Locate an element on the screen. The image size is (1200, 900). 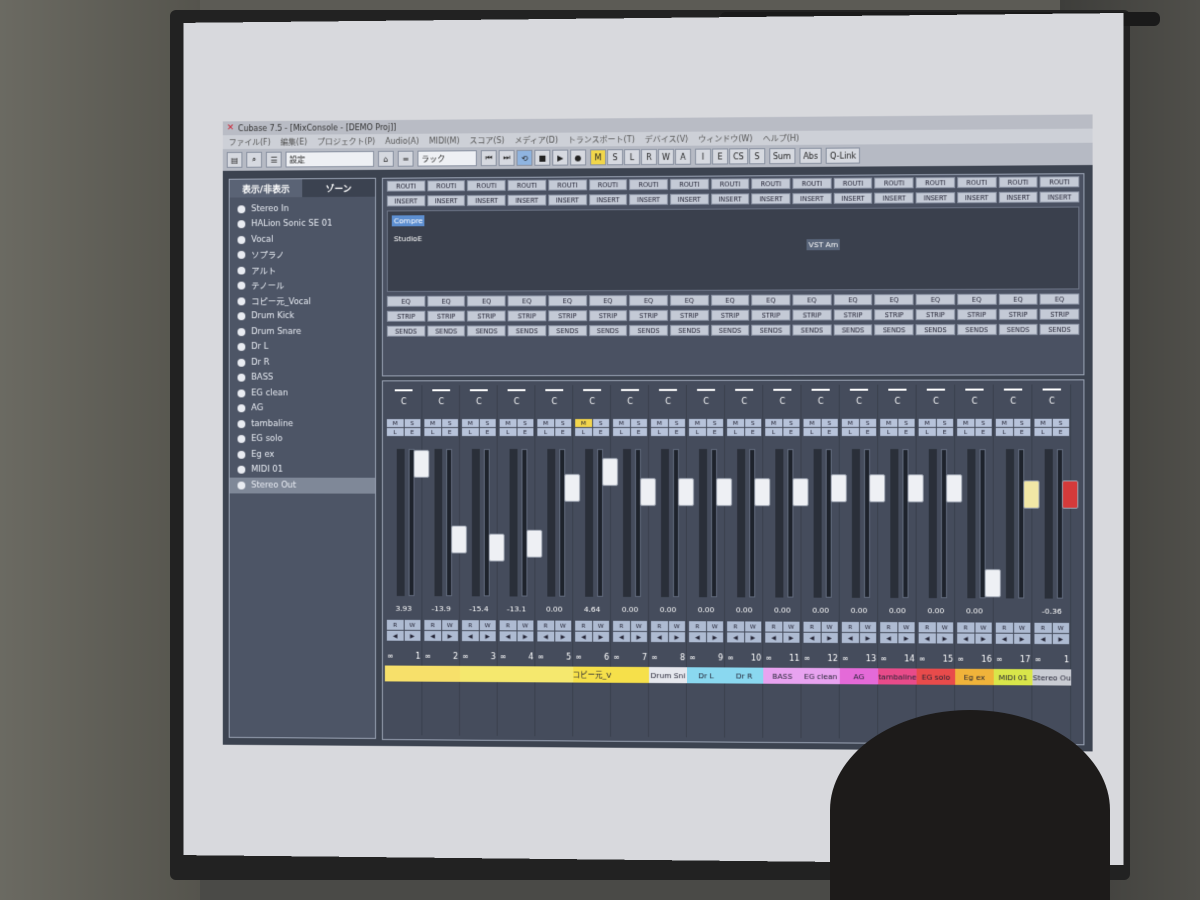
menu-item: プロジェクト(P) is located at coordinates (346, 141).